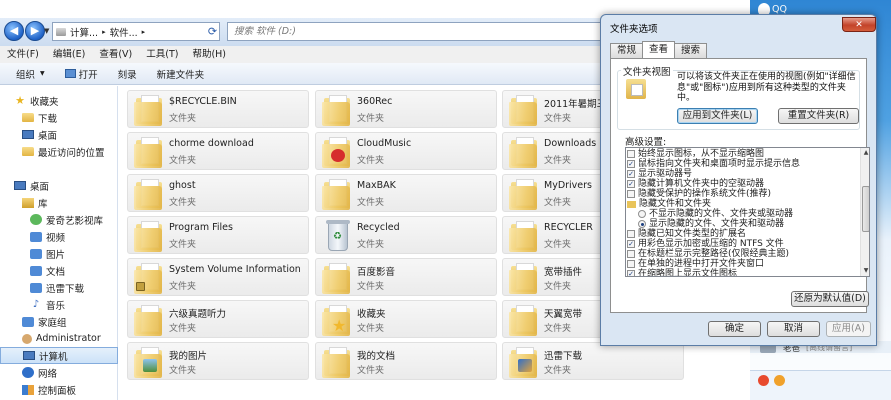 This screenshot has height=400, width=891. Describe the element at coordinates (406, 319) in the screenshot. I see `file-tile: ★ 收藏夹 文件夹` at that location.